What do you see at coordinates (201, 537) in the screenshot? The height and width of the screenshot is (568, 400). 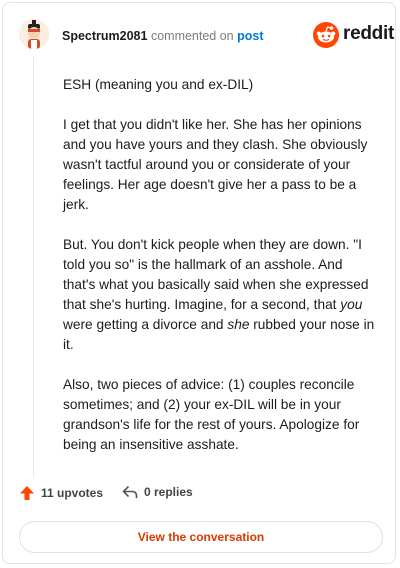 I see `view-conversation-button: View the conversation` at bounding box center [201, 537].